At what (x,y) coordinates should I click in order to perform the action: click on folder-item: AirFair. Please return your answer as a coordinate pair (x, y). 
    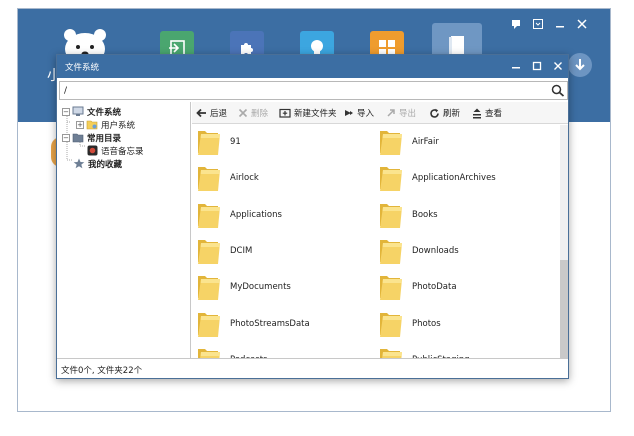
    Looking at the image, I should click on (463, 142).